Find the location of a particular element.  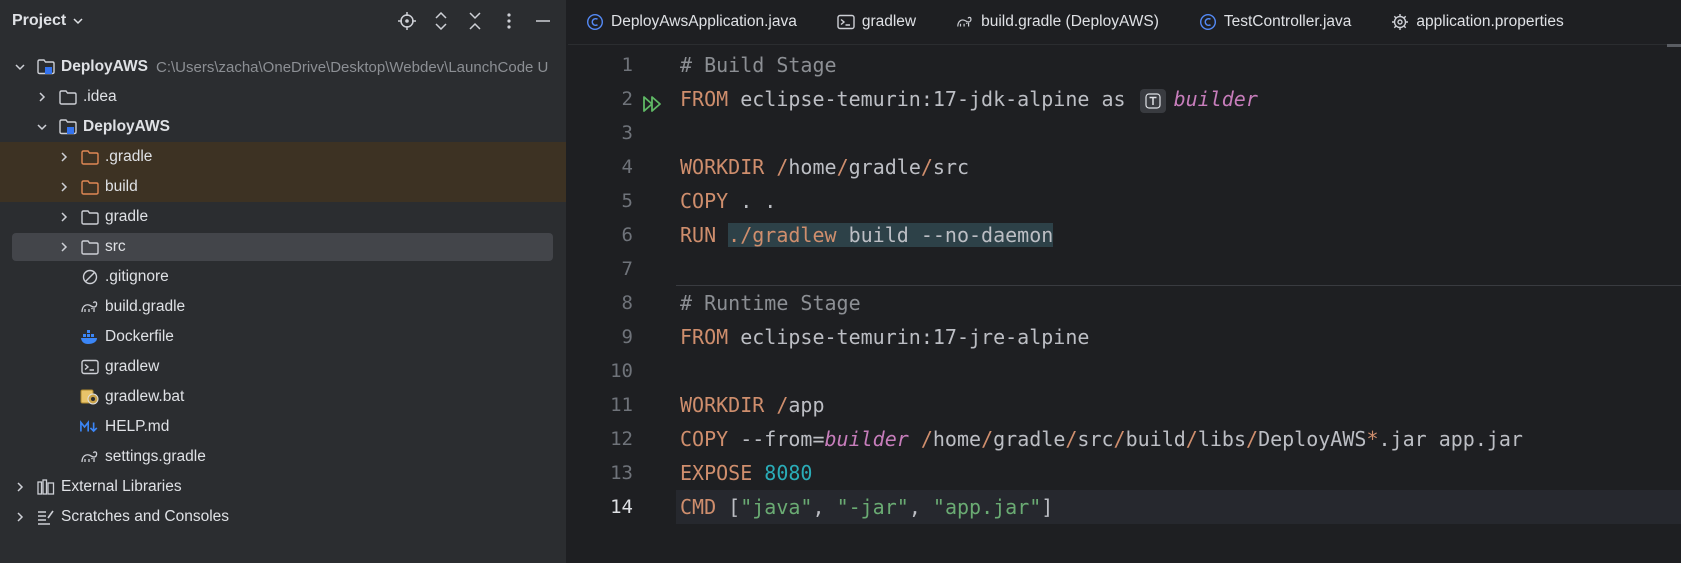

tree-item-label: settings.gradle is located at coordinates (155, 456).